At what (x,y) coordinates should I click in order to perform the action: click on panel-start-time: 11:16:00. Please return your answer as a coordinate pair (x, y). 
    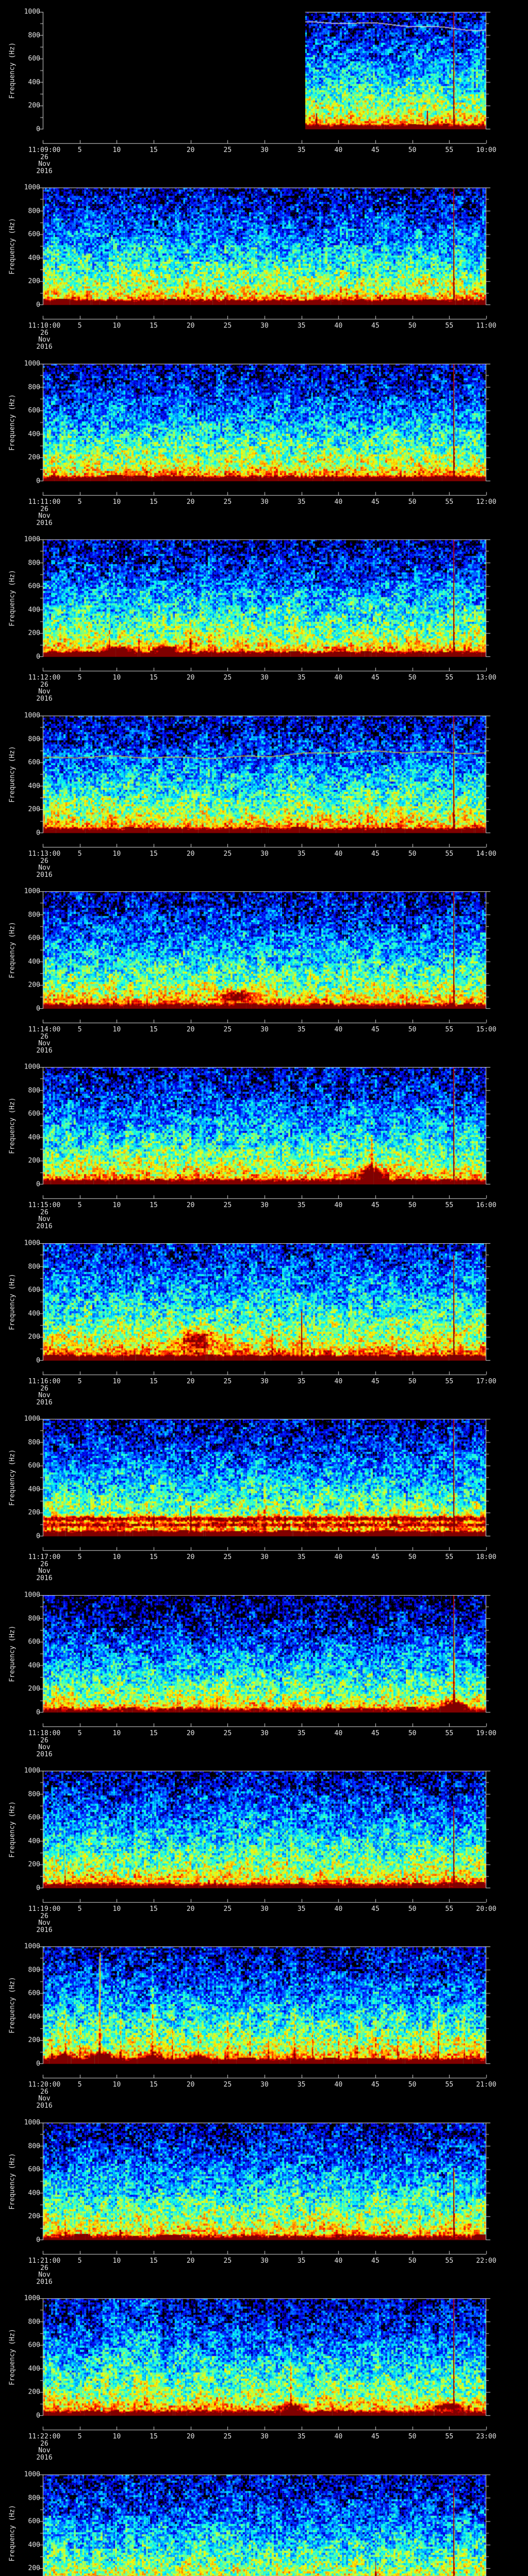
    Looking at the image, I should click on (45, 1381).